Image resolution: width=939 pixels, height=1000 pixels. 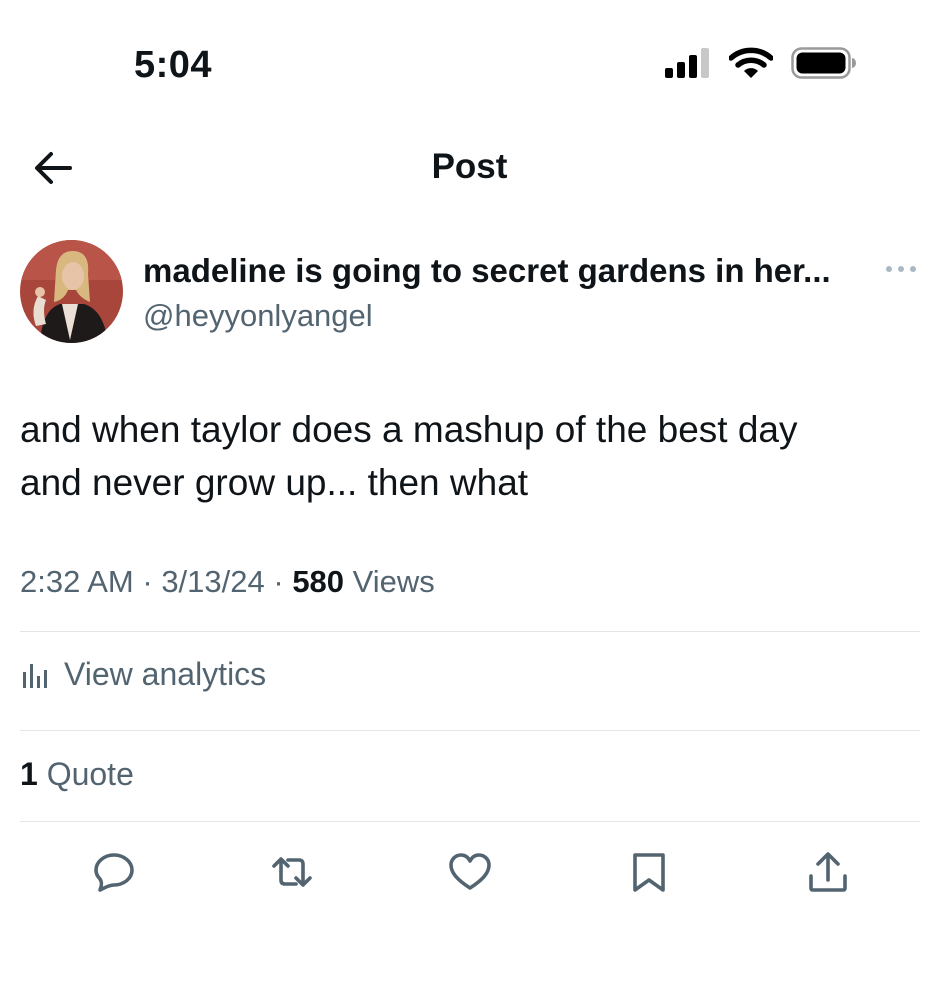 I want to click on reply-button, so click(x=114, y=872).